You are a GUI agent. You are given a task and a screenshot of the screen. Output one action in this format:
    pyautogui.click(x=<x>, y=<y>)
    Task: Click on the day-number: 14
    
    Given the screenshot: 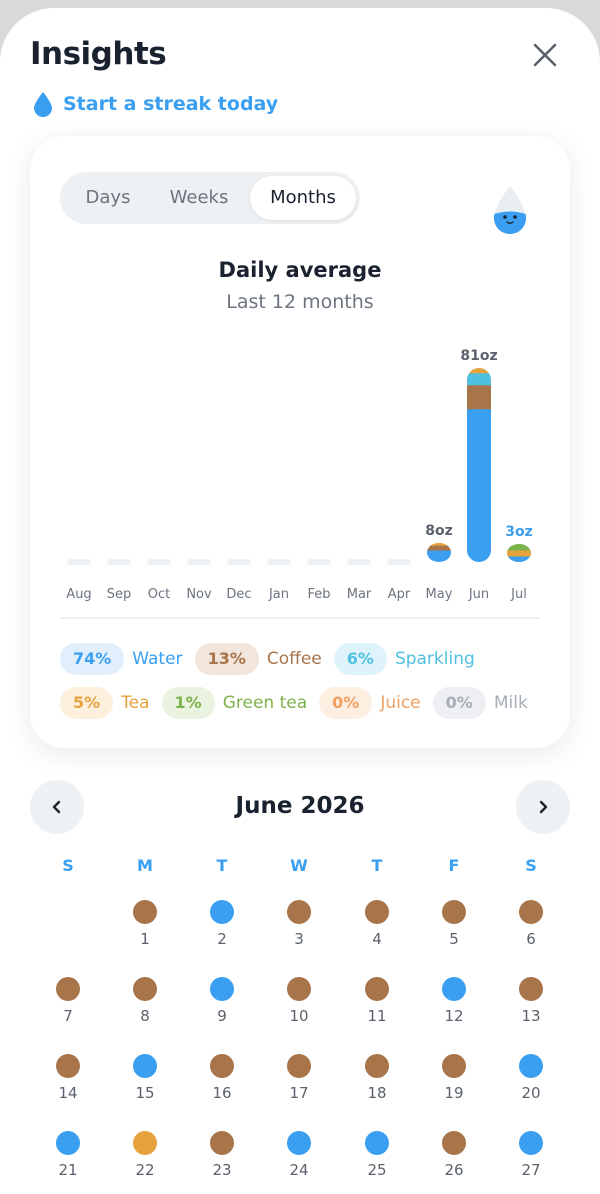 What is the action you would take?
    pyautogui.click(x=68, y=1093)
    